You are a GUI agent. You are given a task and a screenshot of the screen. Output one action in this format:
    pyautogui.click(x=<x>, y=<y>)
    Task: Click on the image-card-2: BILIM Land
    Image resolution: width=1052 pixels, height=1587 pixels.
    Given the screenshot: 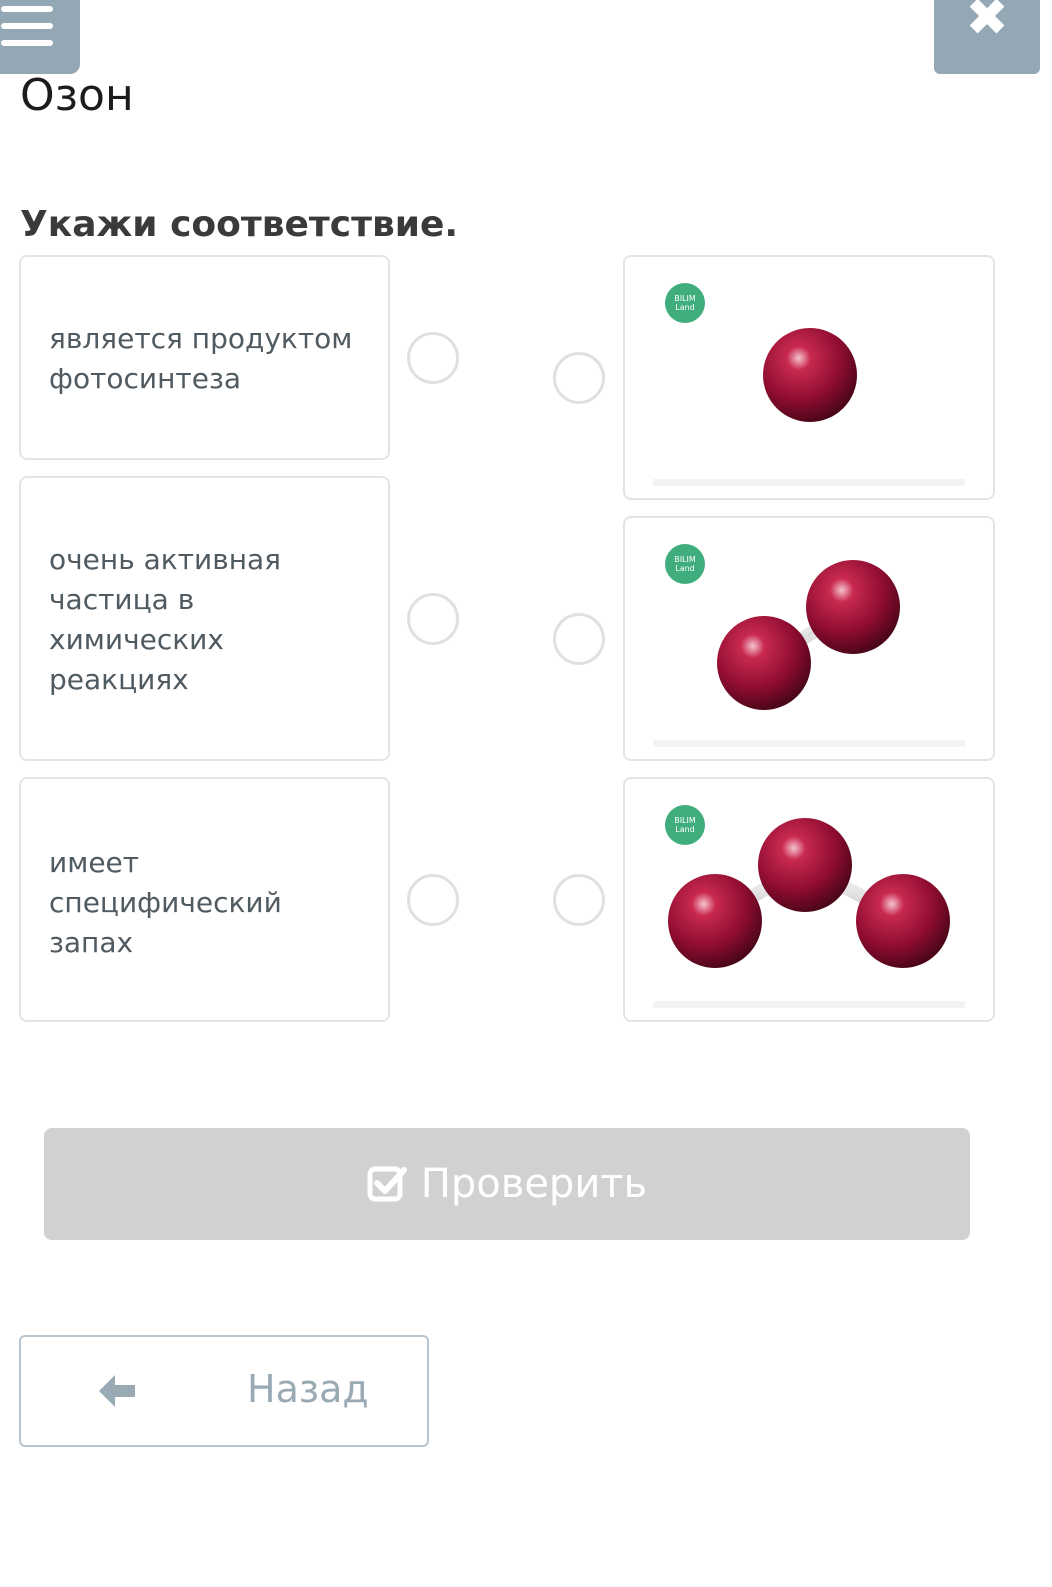 What is the action you would take?
    pyautogui.click(x=809, y=638)
    